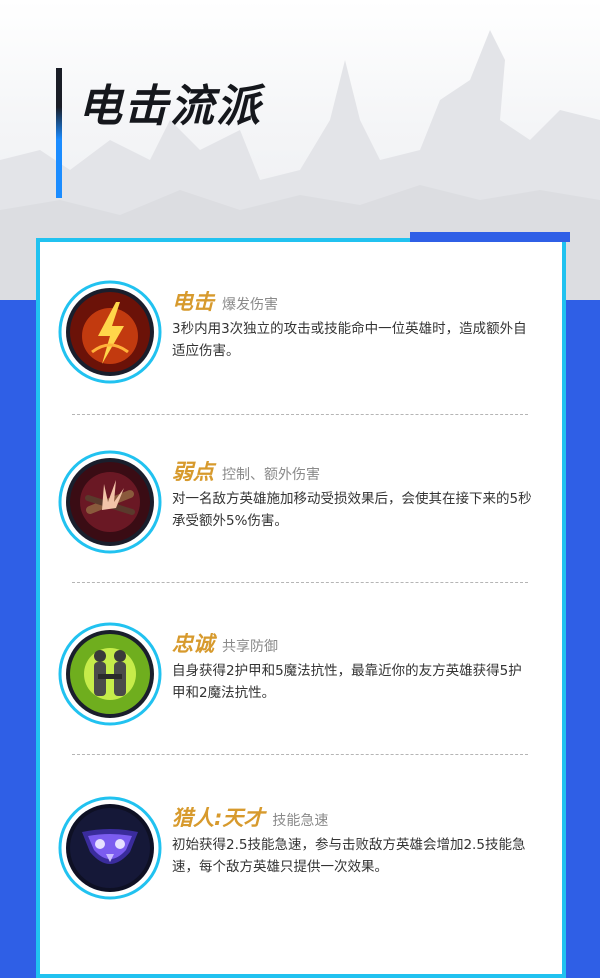  I want to click on rune-name: 猎人:天才 技能急速, so click(250, 818).